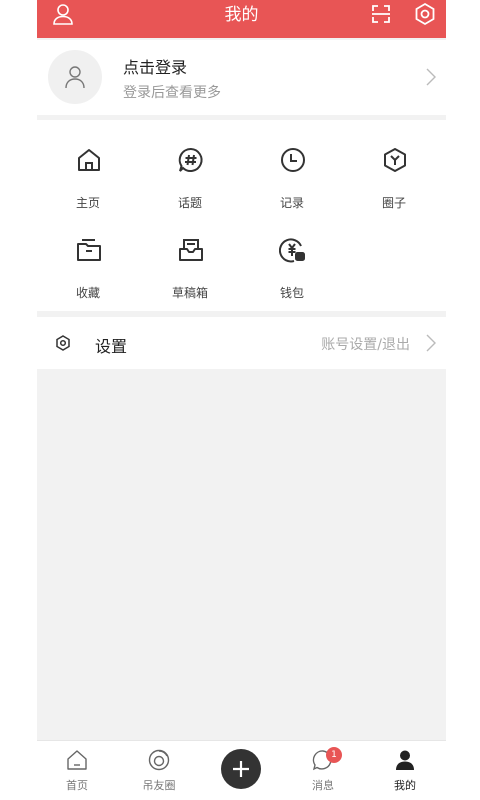  What do you see at coordinates (241, 19) in the screenshot?
I see `header-bar: 我的` at bounding box center [241, 19].